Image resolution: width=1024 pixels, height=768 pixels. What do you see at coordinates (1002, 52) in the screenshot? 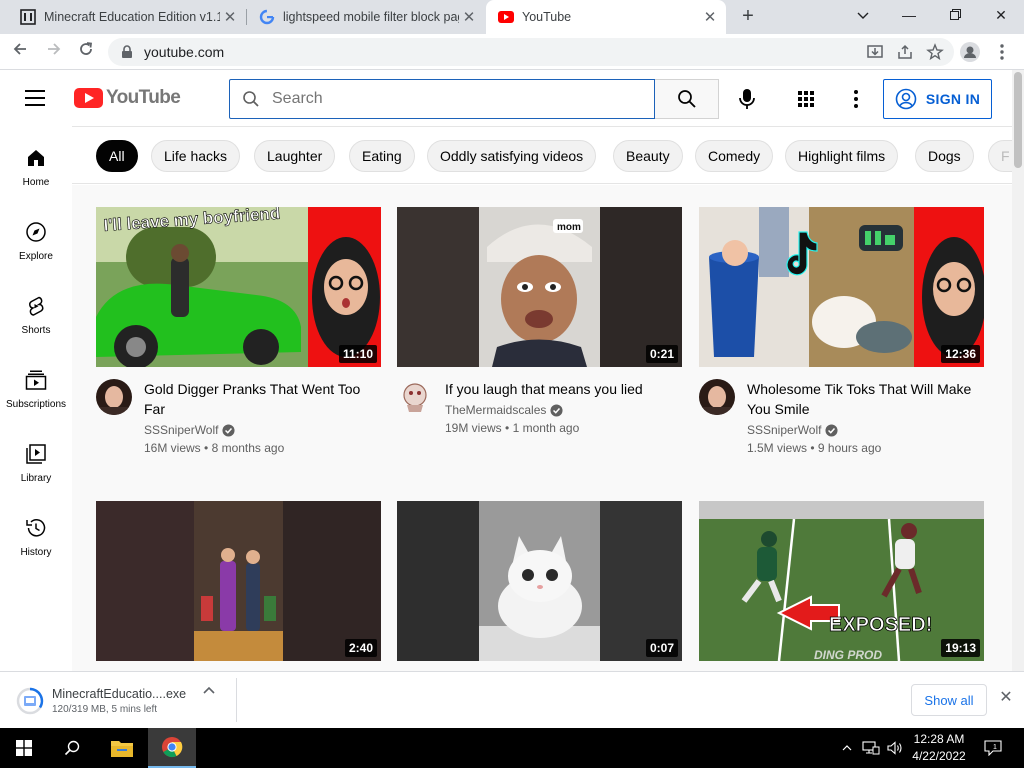
I see `chrome-menu-button` at bounding box center [1002, 52].